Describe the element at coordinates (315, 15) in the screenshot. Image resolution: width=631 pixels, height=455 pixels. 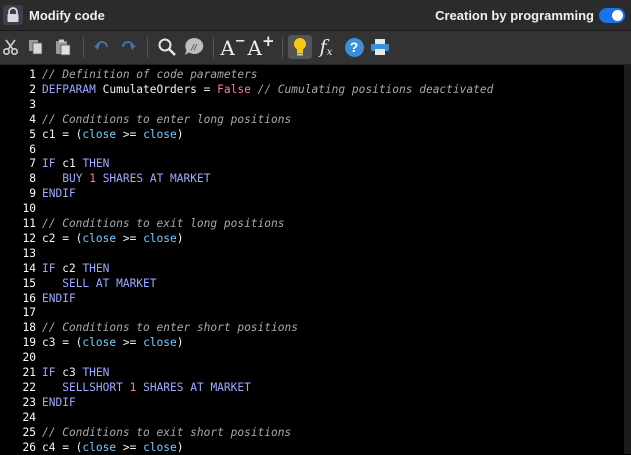
I see `title-bar: Modify code Creation by programming` at that location.